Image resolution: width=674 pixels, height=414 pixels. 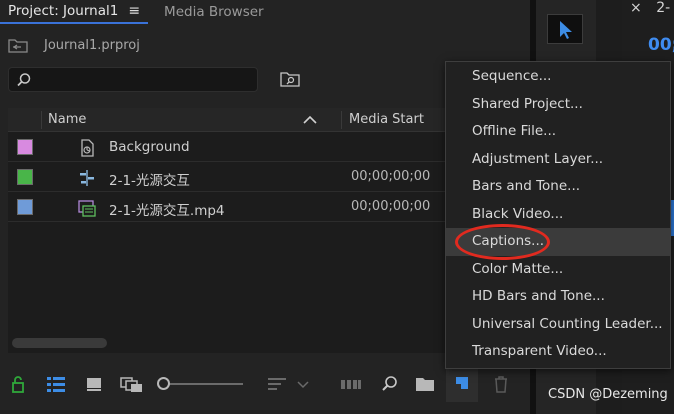 What do you see at coordinates (229, 207) in the screenshot?
I see `list-item: 2-1-光源交互.mp4 00;00;00;00` at bounding box center [229, 207].